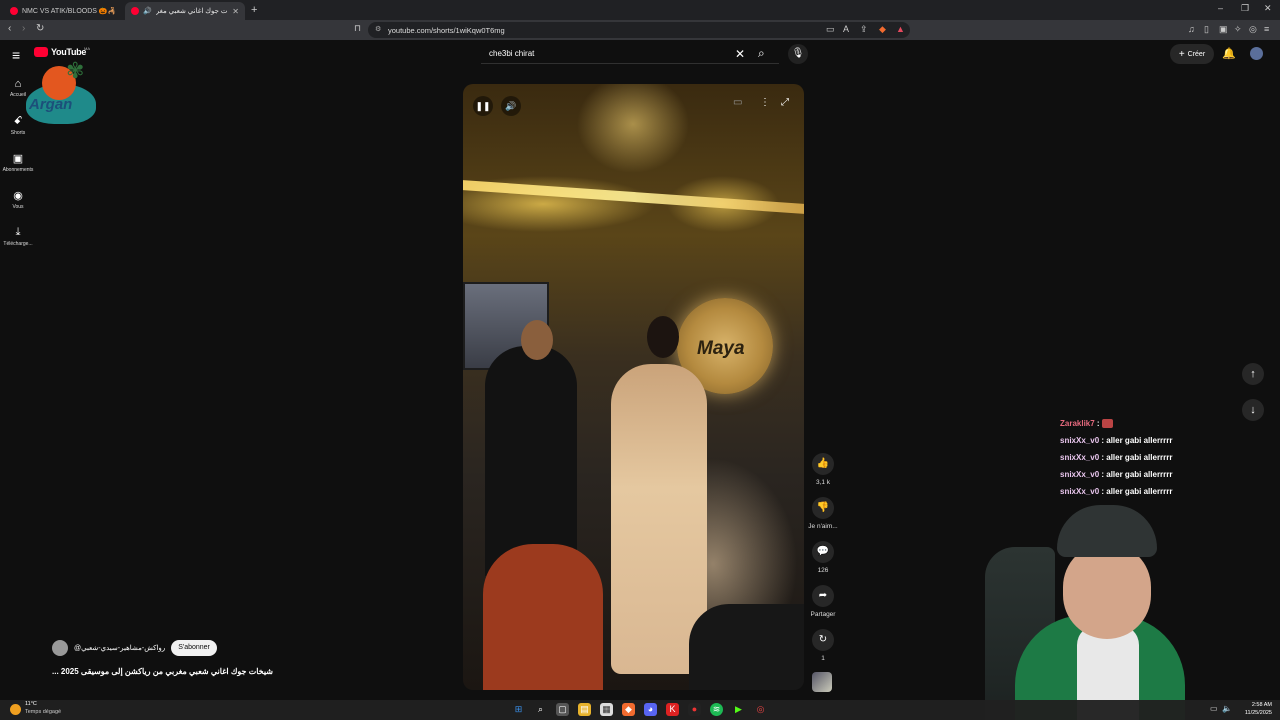 The width and height of the screenshot is (1280, 720). Describe the element at coordinates (823, 601) in the screenshot. I see `share-button: ➦ Partager` at that location.